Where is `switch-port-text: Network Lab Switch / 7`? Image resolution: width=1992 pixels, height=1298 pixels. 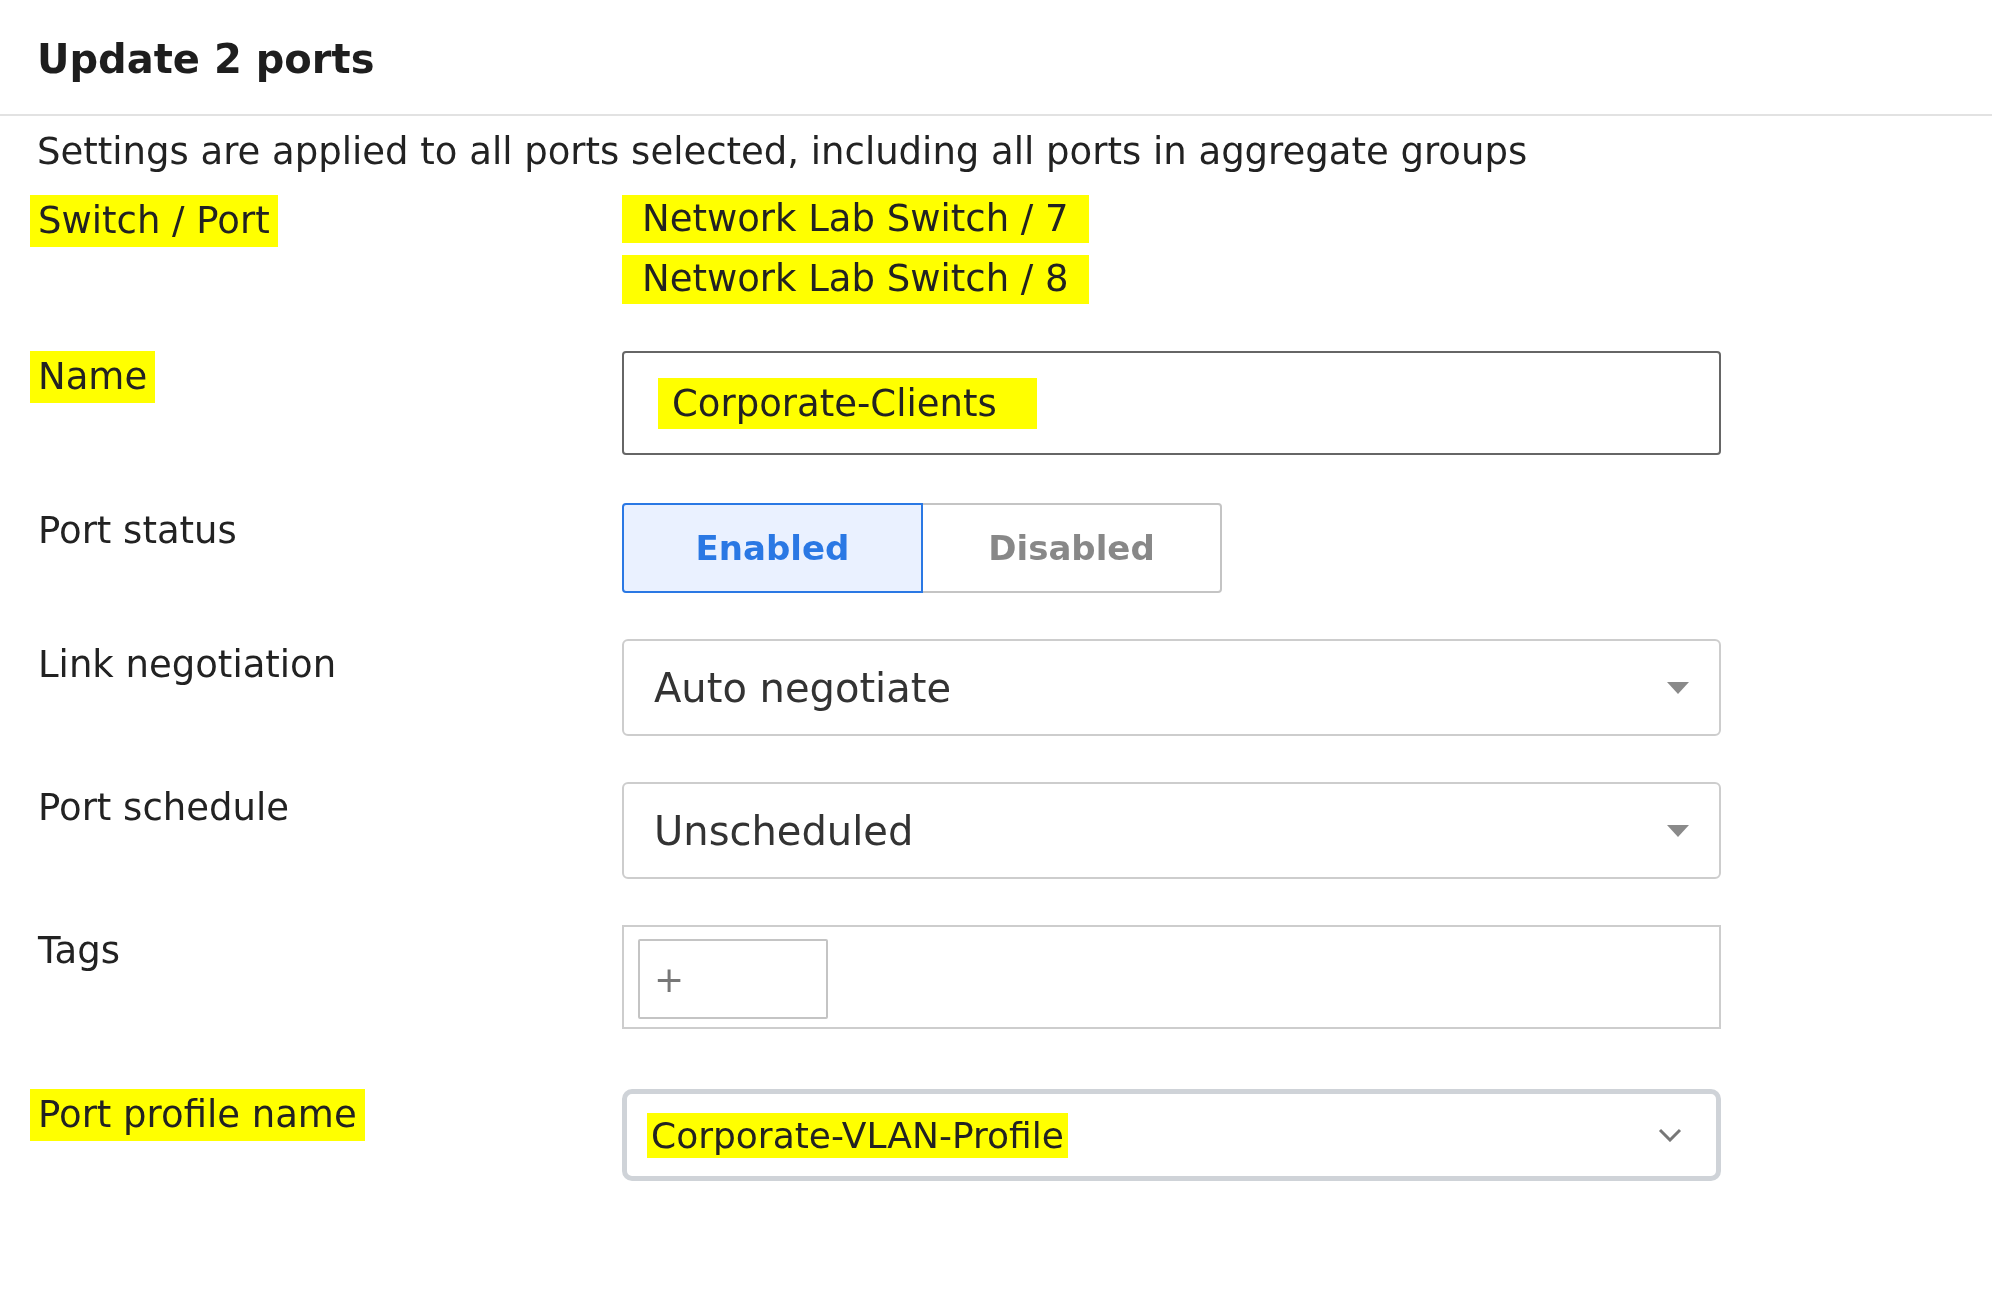 switch-port-text: Network Lab Switch / 7 is located at coordinates (855, 219).